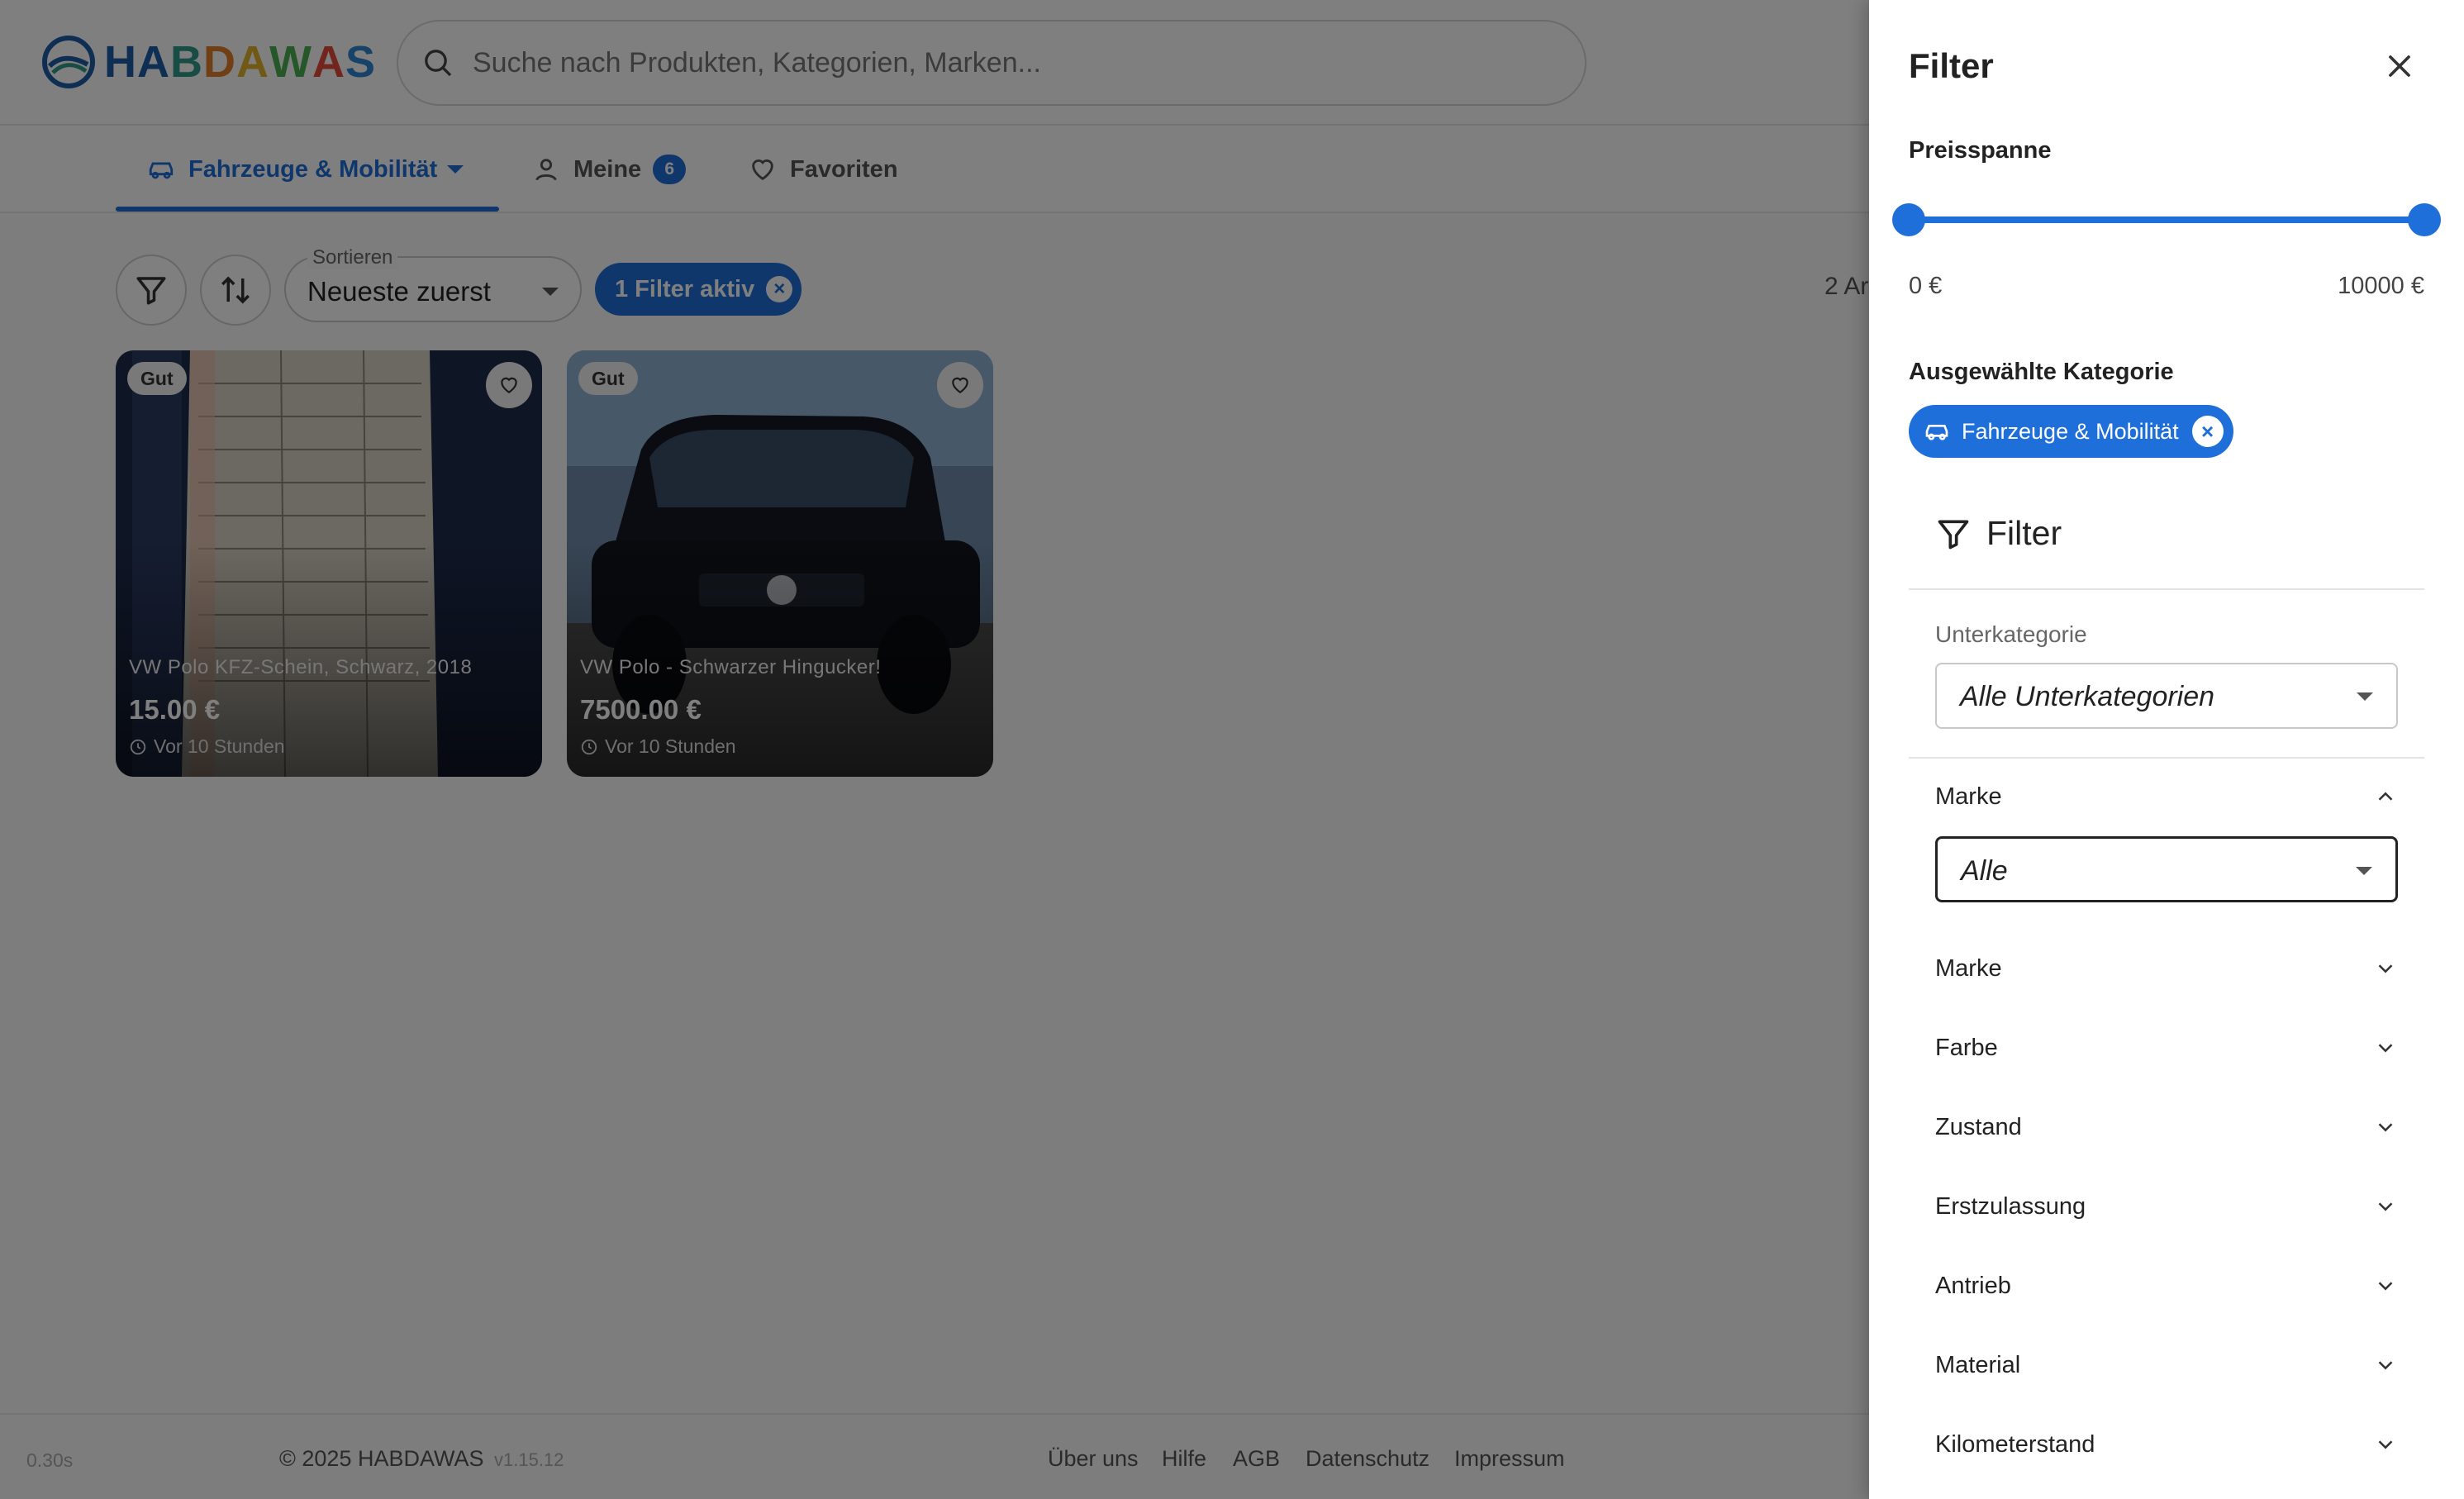  I want to click on filter-panel-title: Filter, so click(2024, 533).